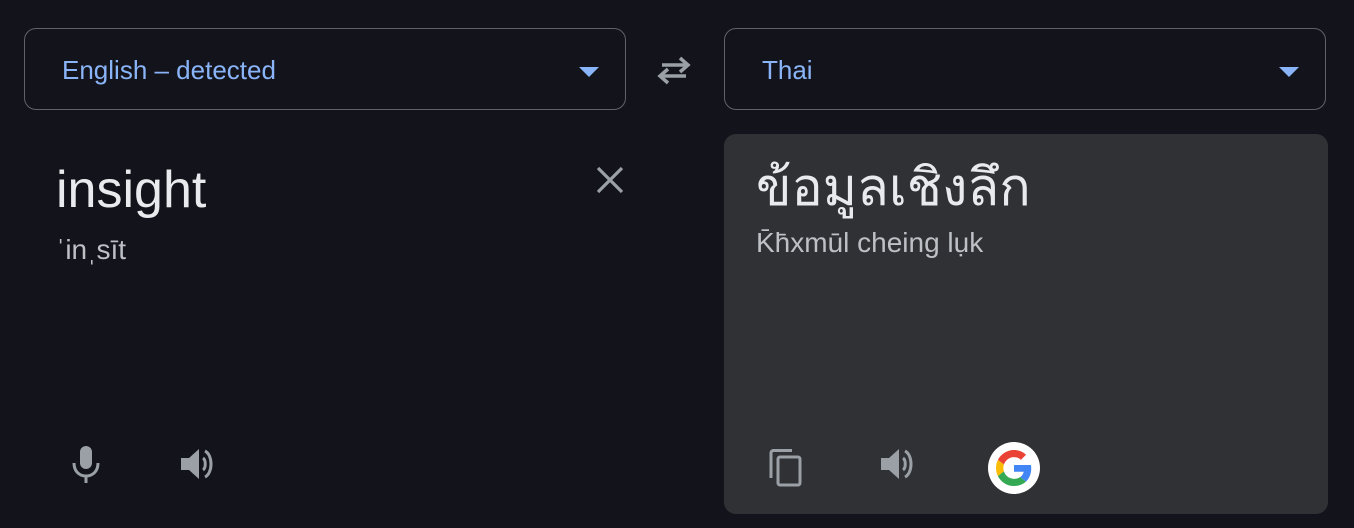 This screenshot has width=1354, height=528. I want to click on source-text: insight, so click(131, 190).